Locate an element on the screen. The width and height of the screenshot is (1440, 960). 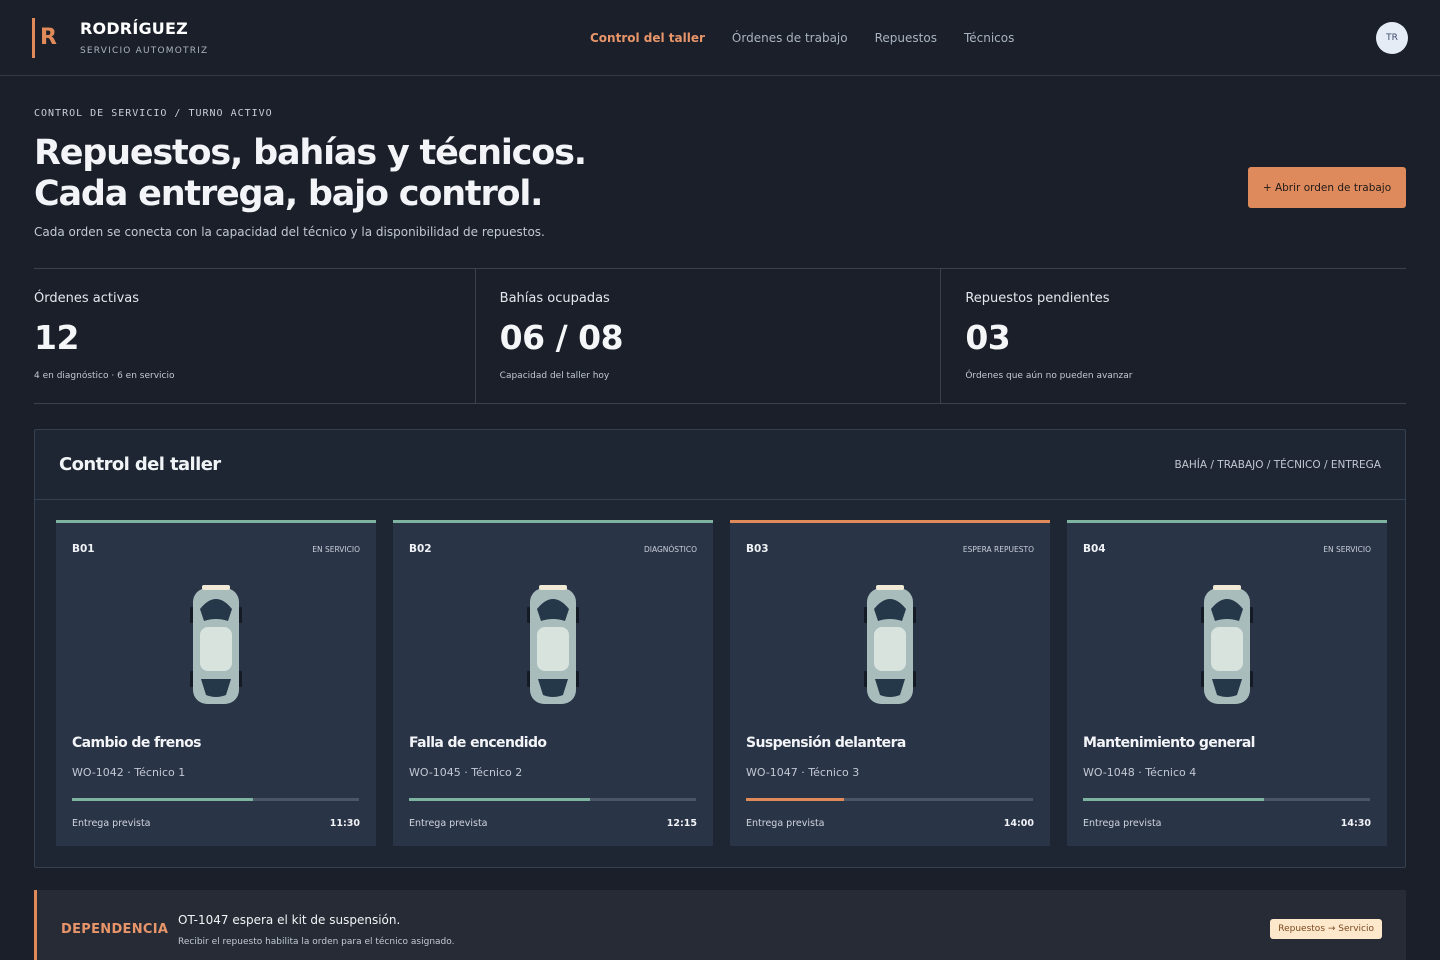
panel-title: Control del taller is located at coordinates (140, 464).